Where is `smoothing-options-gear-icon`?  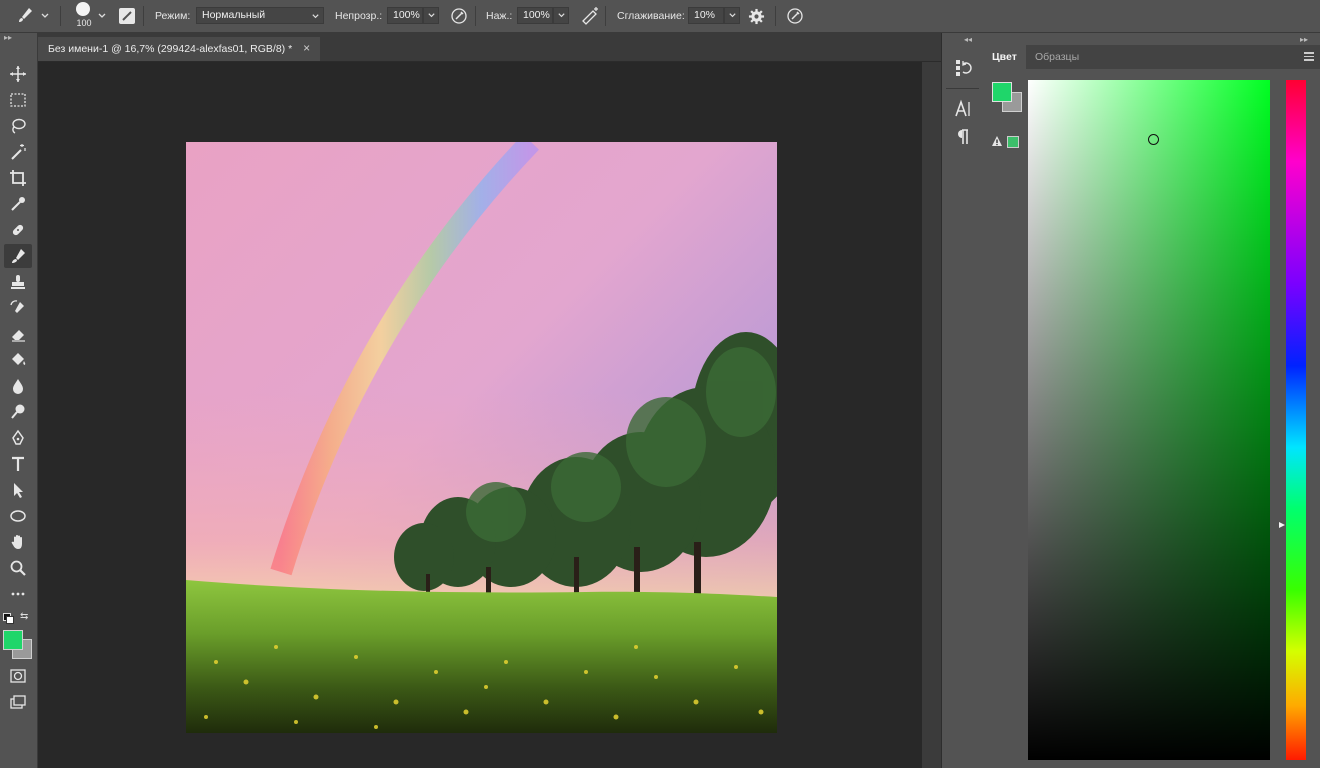 smoothing-options-gear-icon is located at coordinates (756, 16).